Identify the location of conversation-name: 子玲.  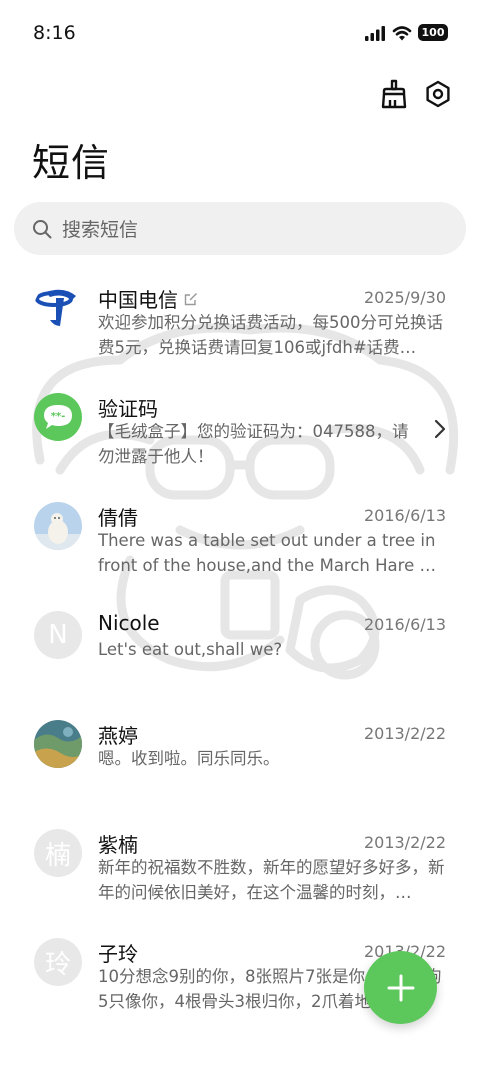
(118, 952).